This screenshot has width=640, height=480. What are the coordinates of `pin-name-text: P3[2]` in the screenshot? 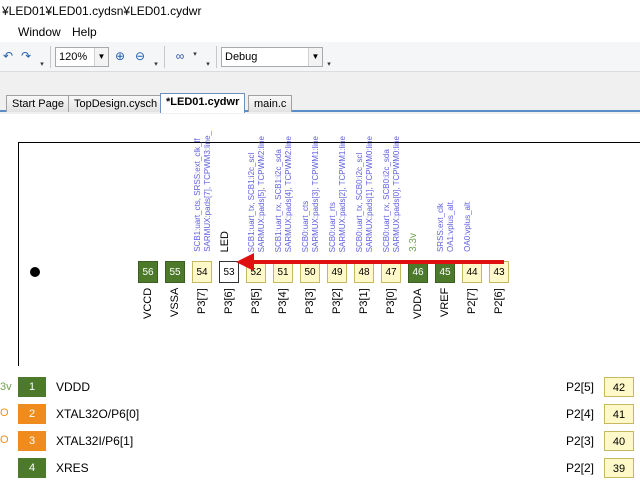 It's located at (337, 301).